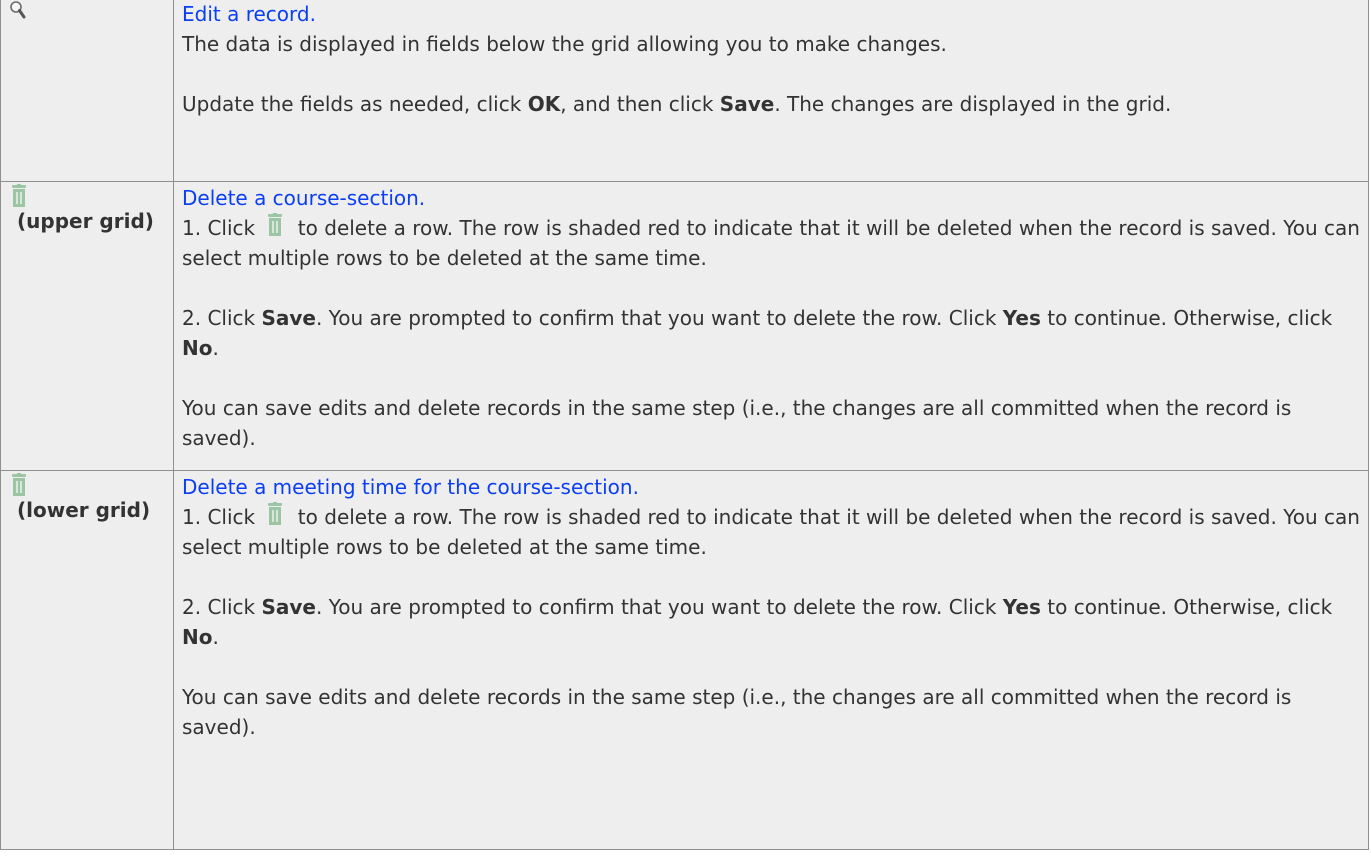 The height and width of the screenshot is (859, 1371). Describe the element at coordinates (771, 198) in the screenshot. I see `delete-course-section-link: Delete a course-section.` at that location.